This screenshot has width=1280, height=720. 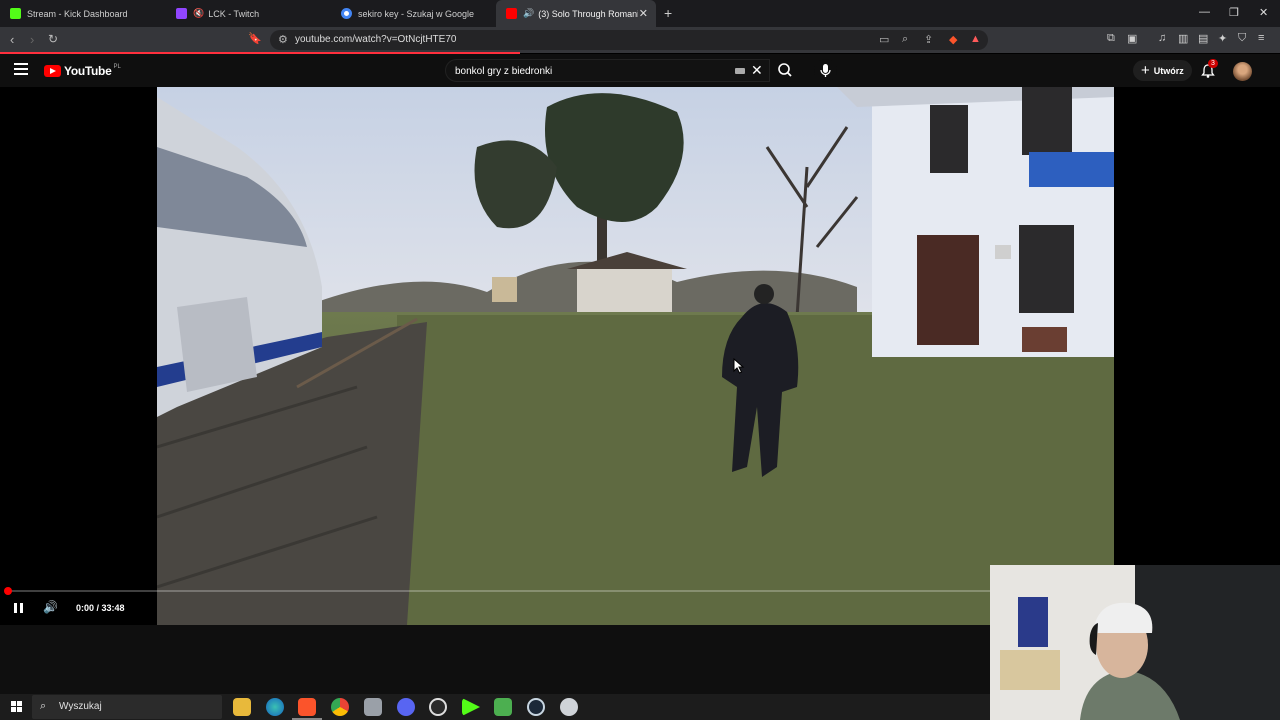 I want to click on microphone-icon, so click(x=825, y=70).